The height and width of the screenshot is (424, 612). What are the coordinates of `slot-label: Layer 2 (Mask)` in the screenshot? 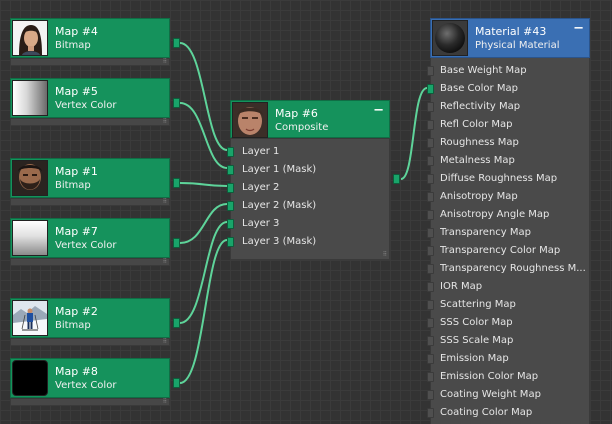 It's located at (279, 205).